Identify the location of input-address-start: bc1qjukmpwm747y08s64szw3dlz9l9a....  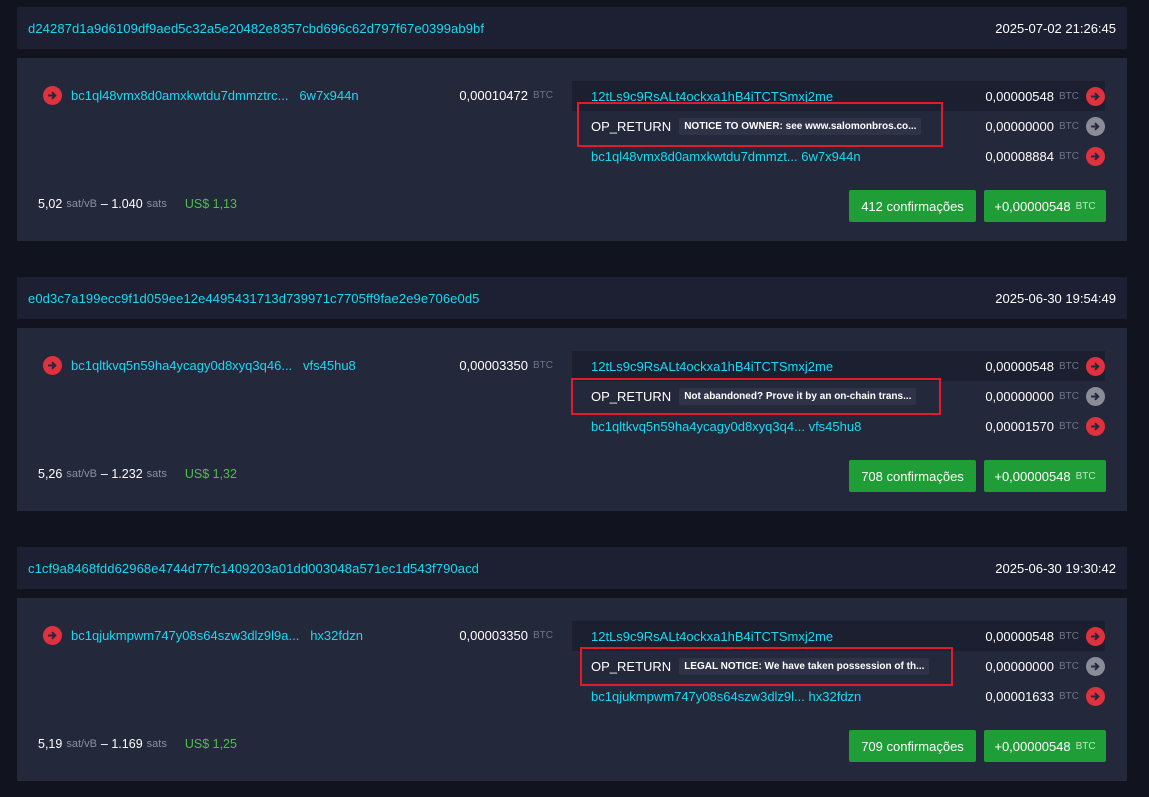
(185, 635).